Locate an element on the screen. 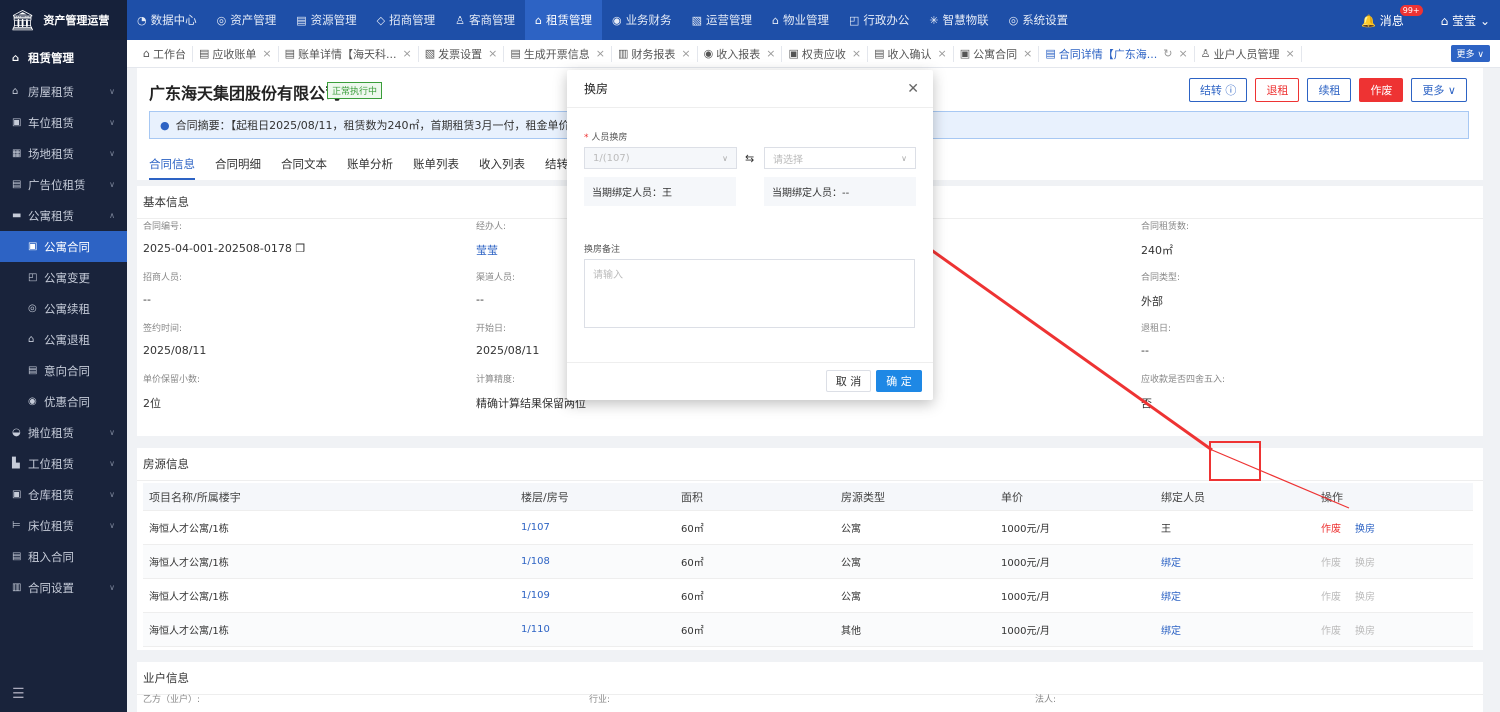  to-bound-person: 当期绑定人员：-- is located at coordinates (840, 191).